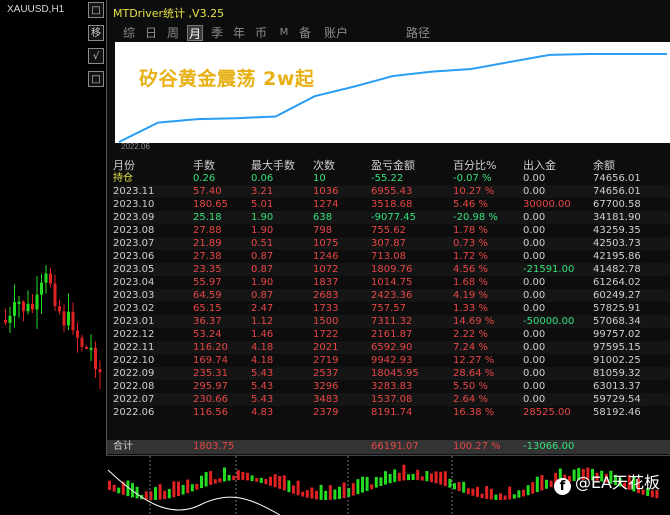  What do you see at coordinates (134, 308) in the screenshot?
I see `cell-month: 2023.02` at bounding box center [134, 308].